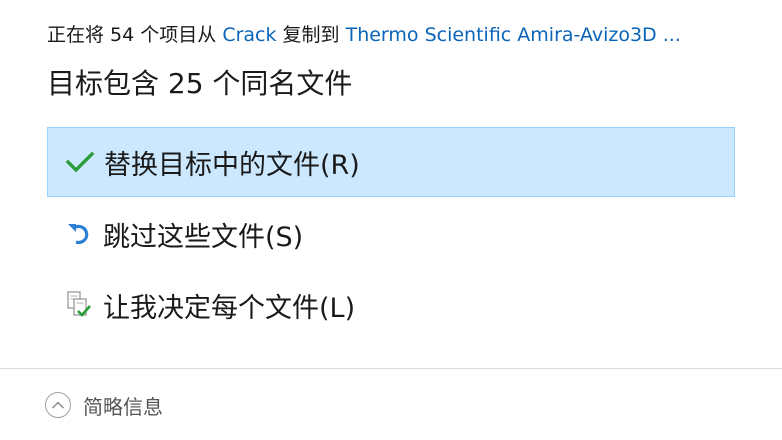  Describe the element at coordinates (232, 165) in the screenshot. I see `replace-files-label: 替换目标中的文件(R)` at that location.